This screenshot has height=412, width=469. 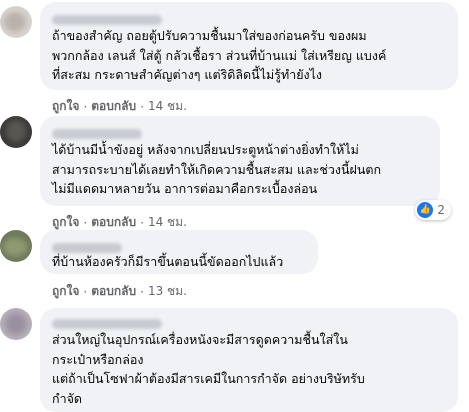 What do you see at coordinates (425, 210) in the screenshot?
I see `thumbs-up-icon: 👍` at bounding box center [425, 210].